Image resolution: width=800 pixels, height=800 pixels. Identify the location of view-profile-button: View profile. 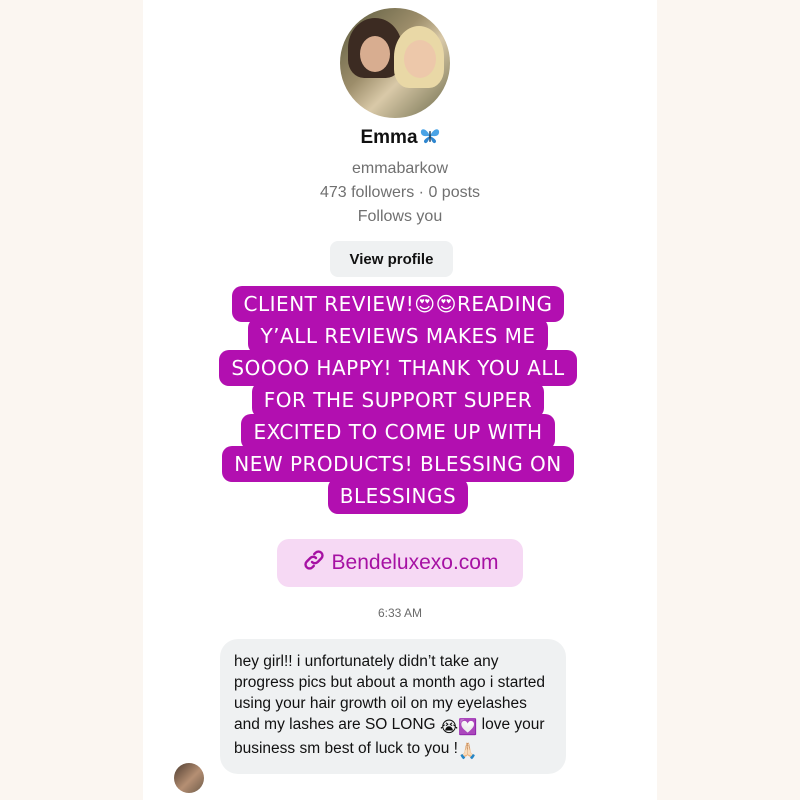
(391, 259).